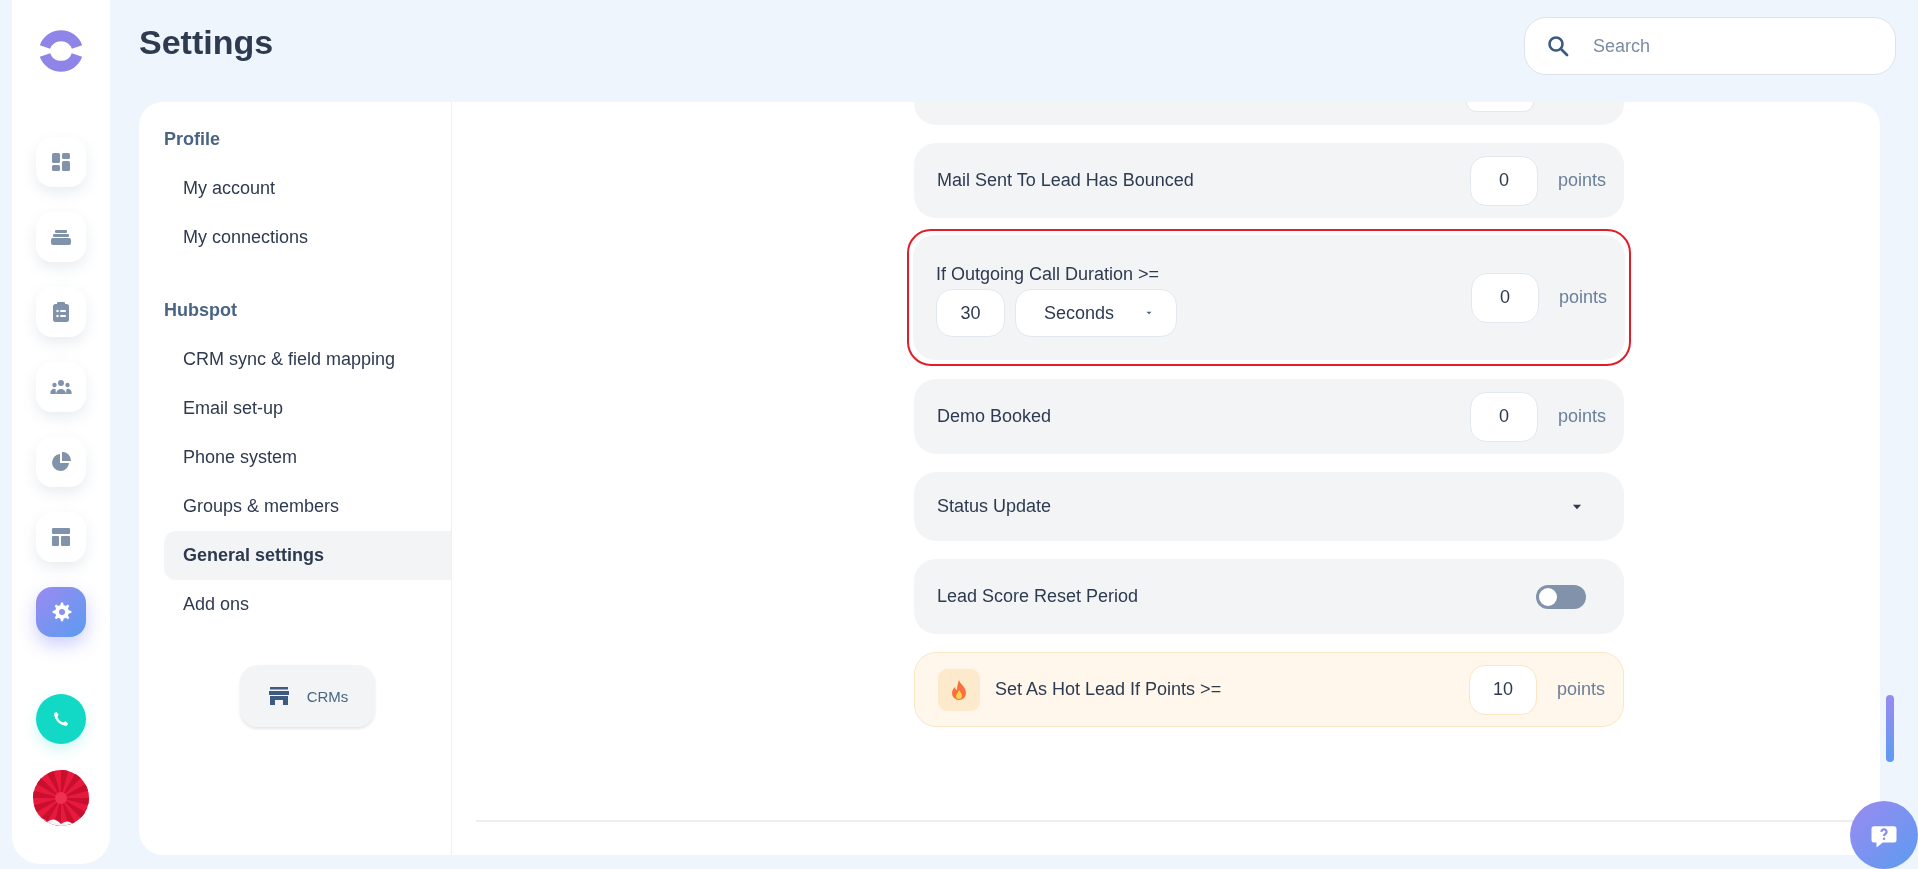 This screenshot has width=1918, height=869. I want to click on phone-button, so click(61, 719).